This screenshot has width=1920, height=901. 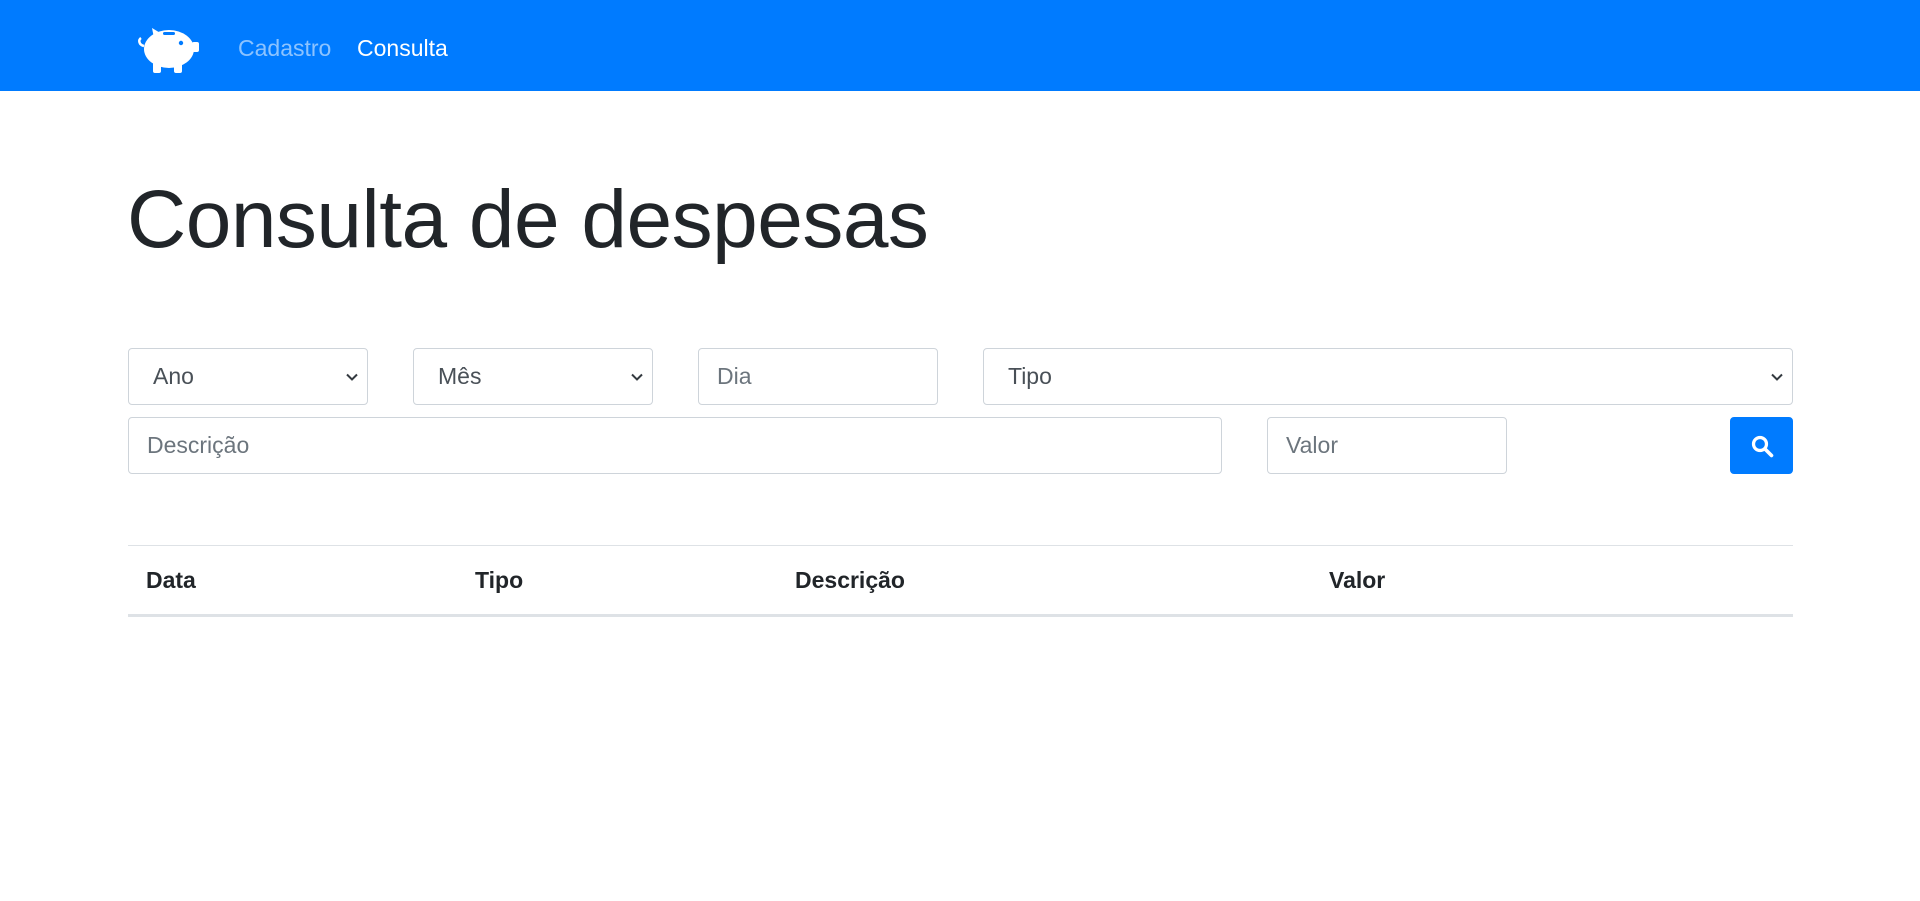 I want to click on search-icon, so click(x=1762, y=446).